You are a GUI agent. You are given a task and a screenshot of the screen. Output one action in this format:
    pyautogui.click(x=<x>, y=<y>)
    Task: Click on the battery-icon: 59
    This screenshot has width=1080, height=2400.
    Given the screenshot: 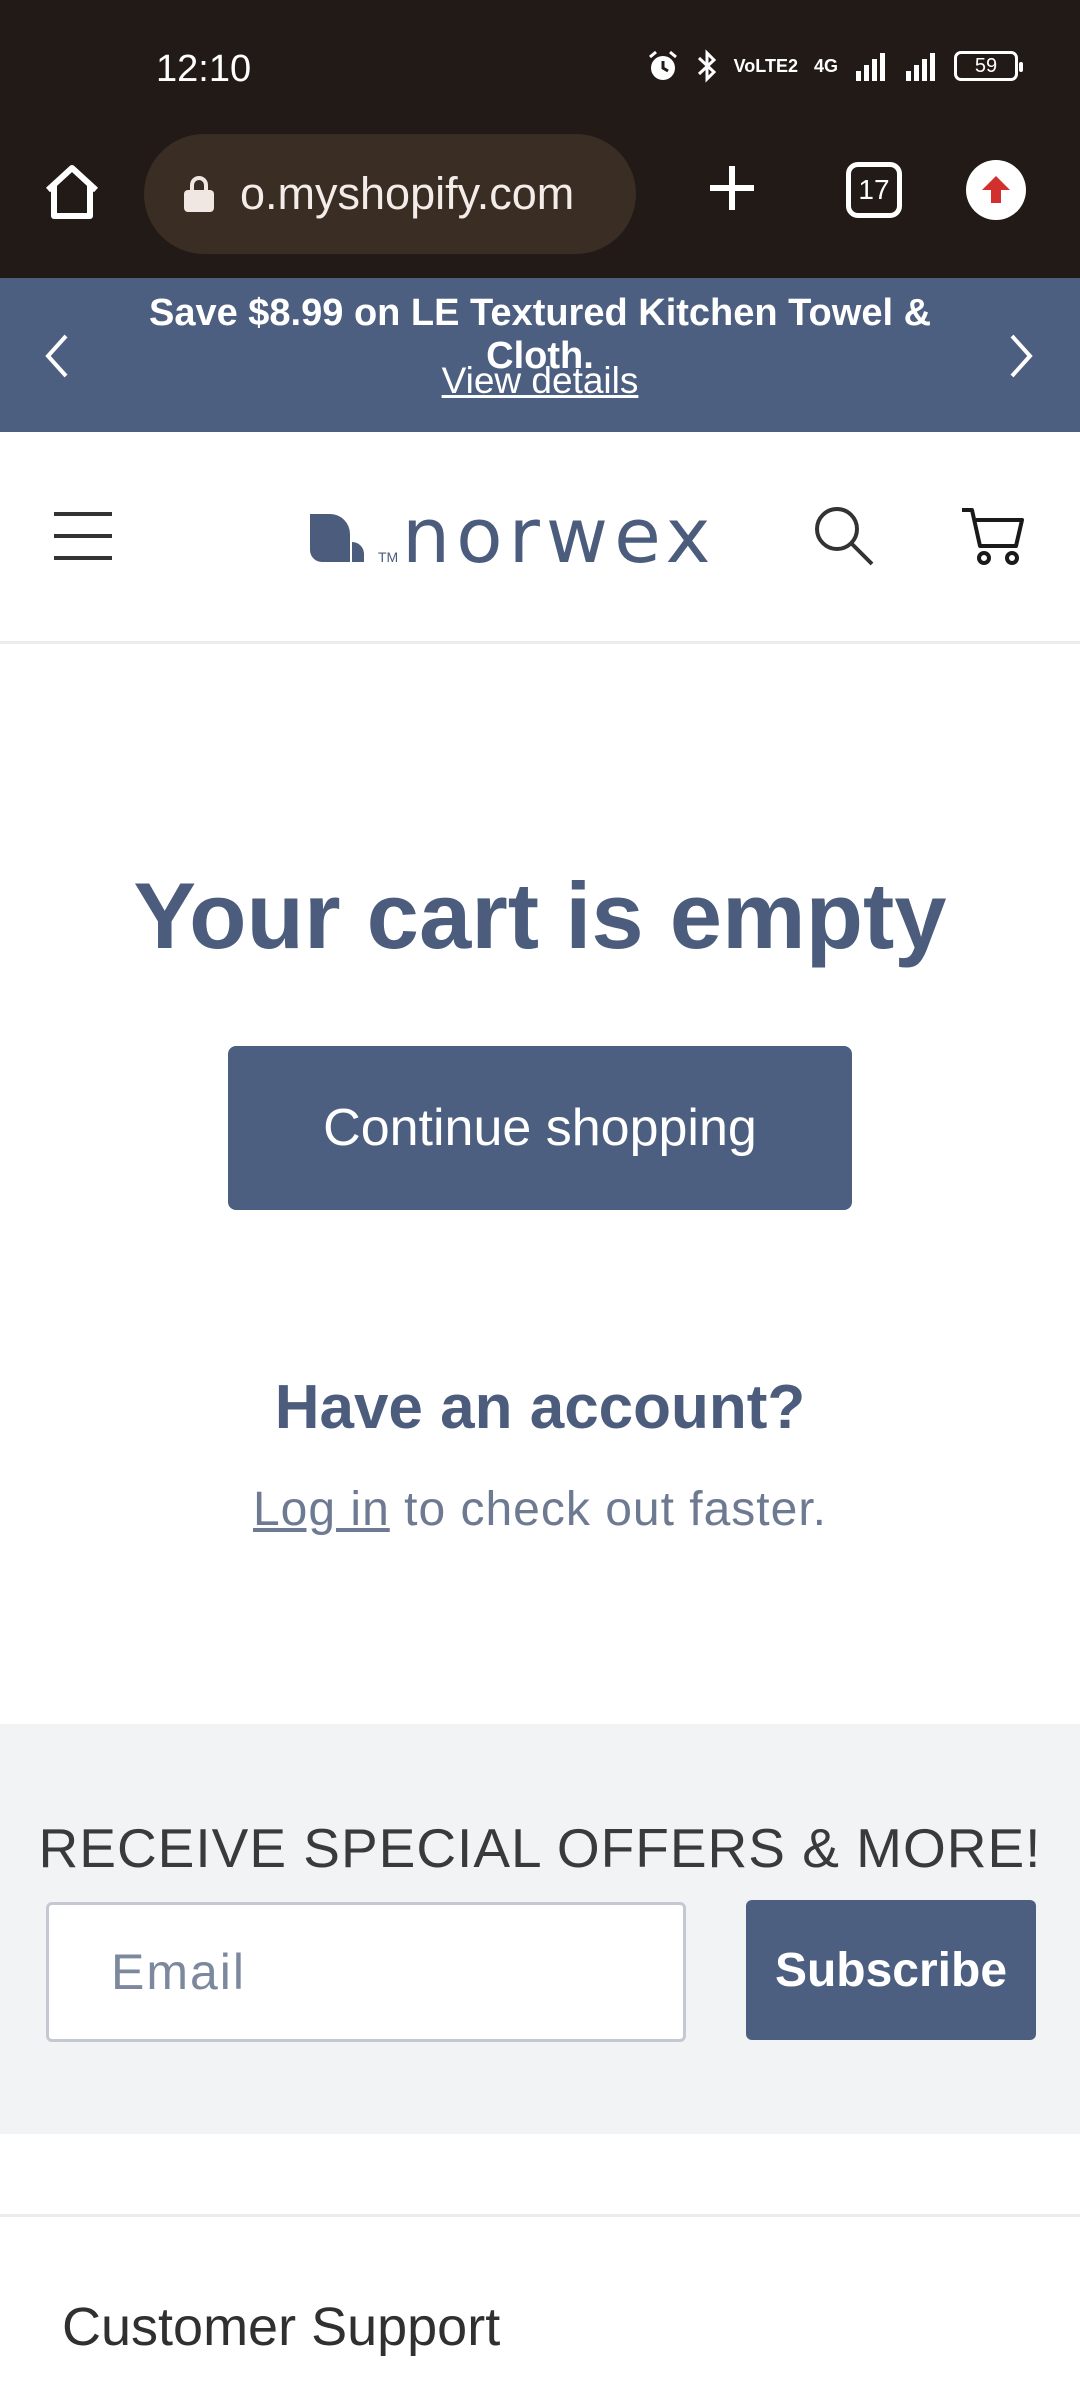 What is the action you would take?
    pyautogui.click(x=988, y=66)
    